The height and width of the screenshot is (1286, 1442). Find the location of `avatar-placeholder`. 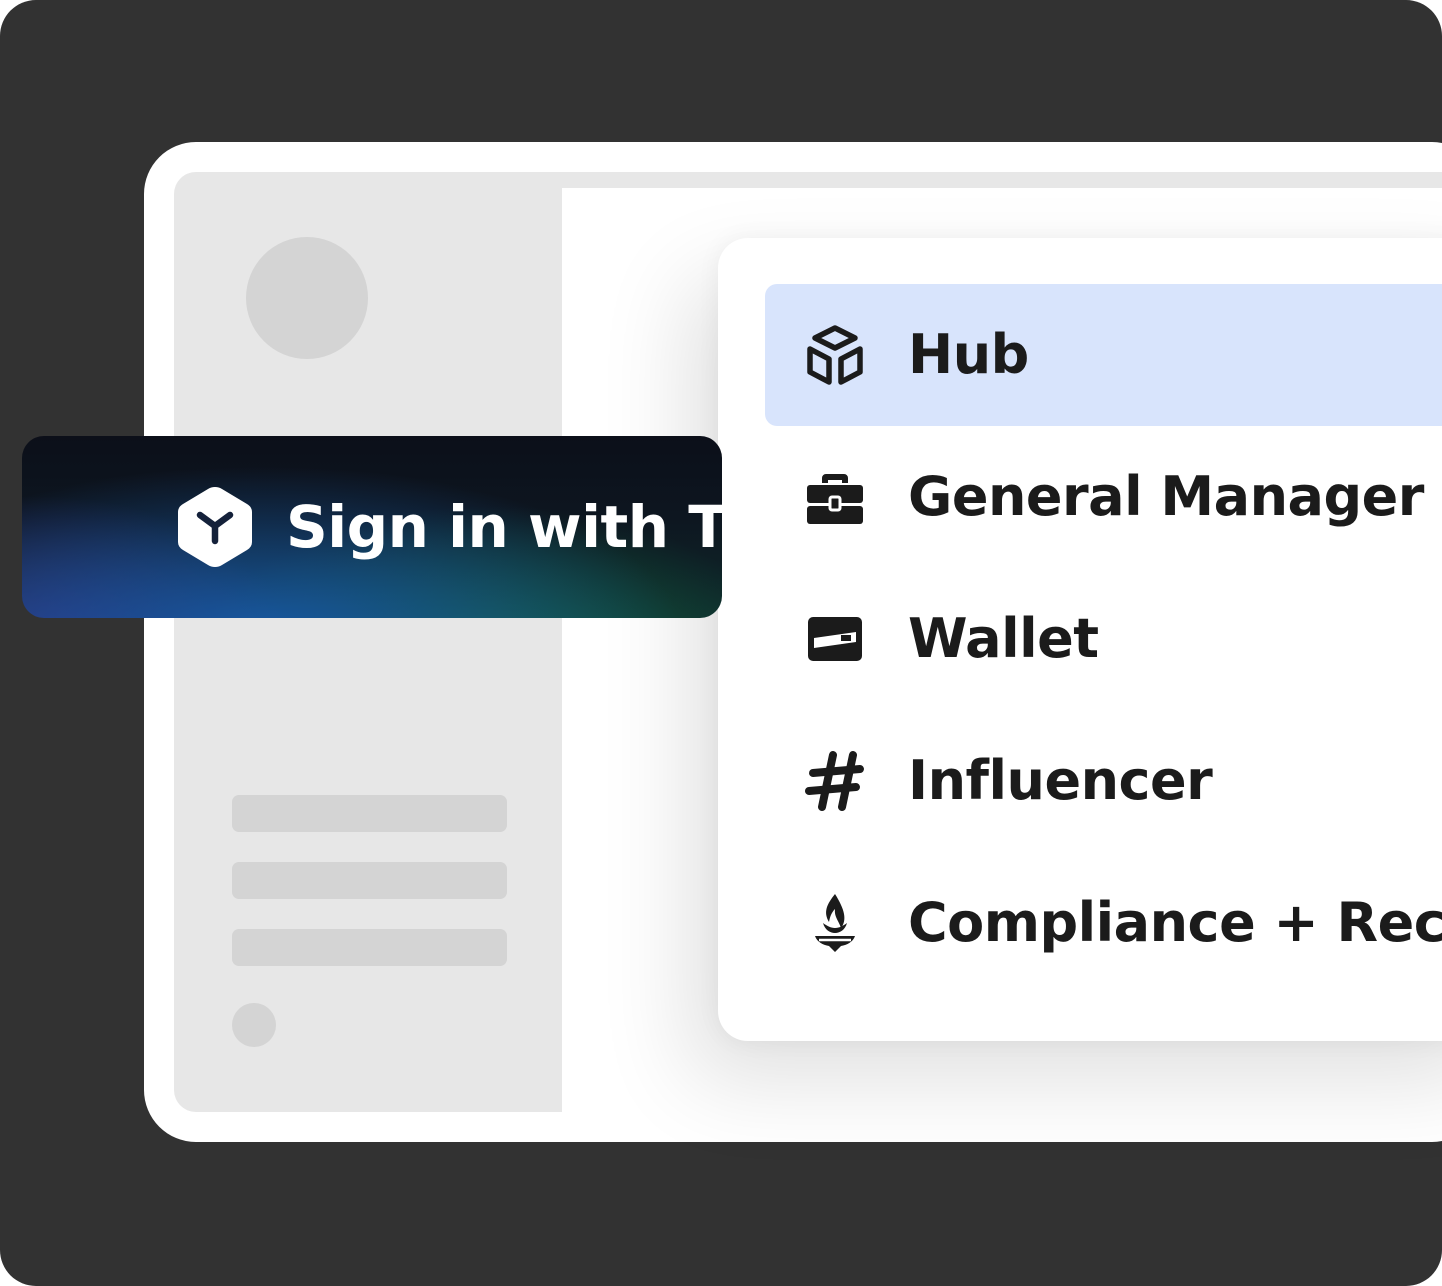

avatar-placeholder is located at coordinates (307, 298).